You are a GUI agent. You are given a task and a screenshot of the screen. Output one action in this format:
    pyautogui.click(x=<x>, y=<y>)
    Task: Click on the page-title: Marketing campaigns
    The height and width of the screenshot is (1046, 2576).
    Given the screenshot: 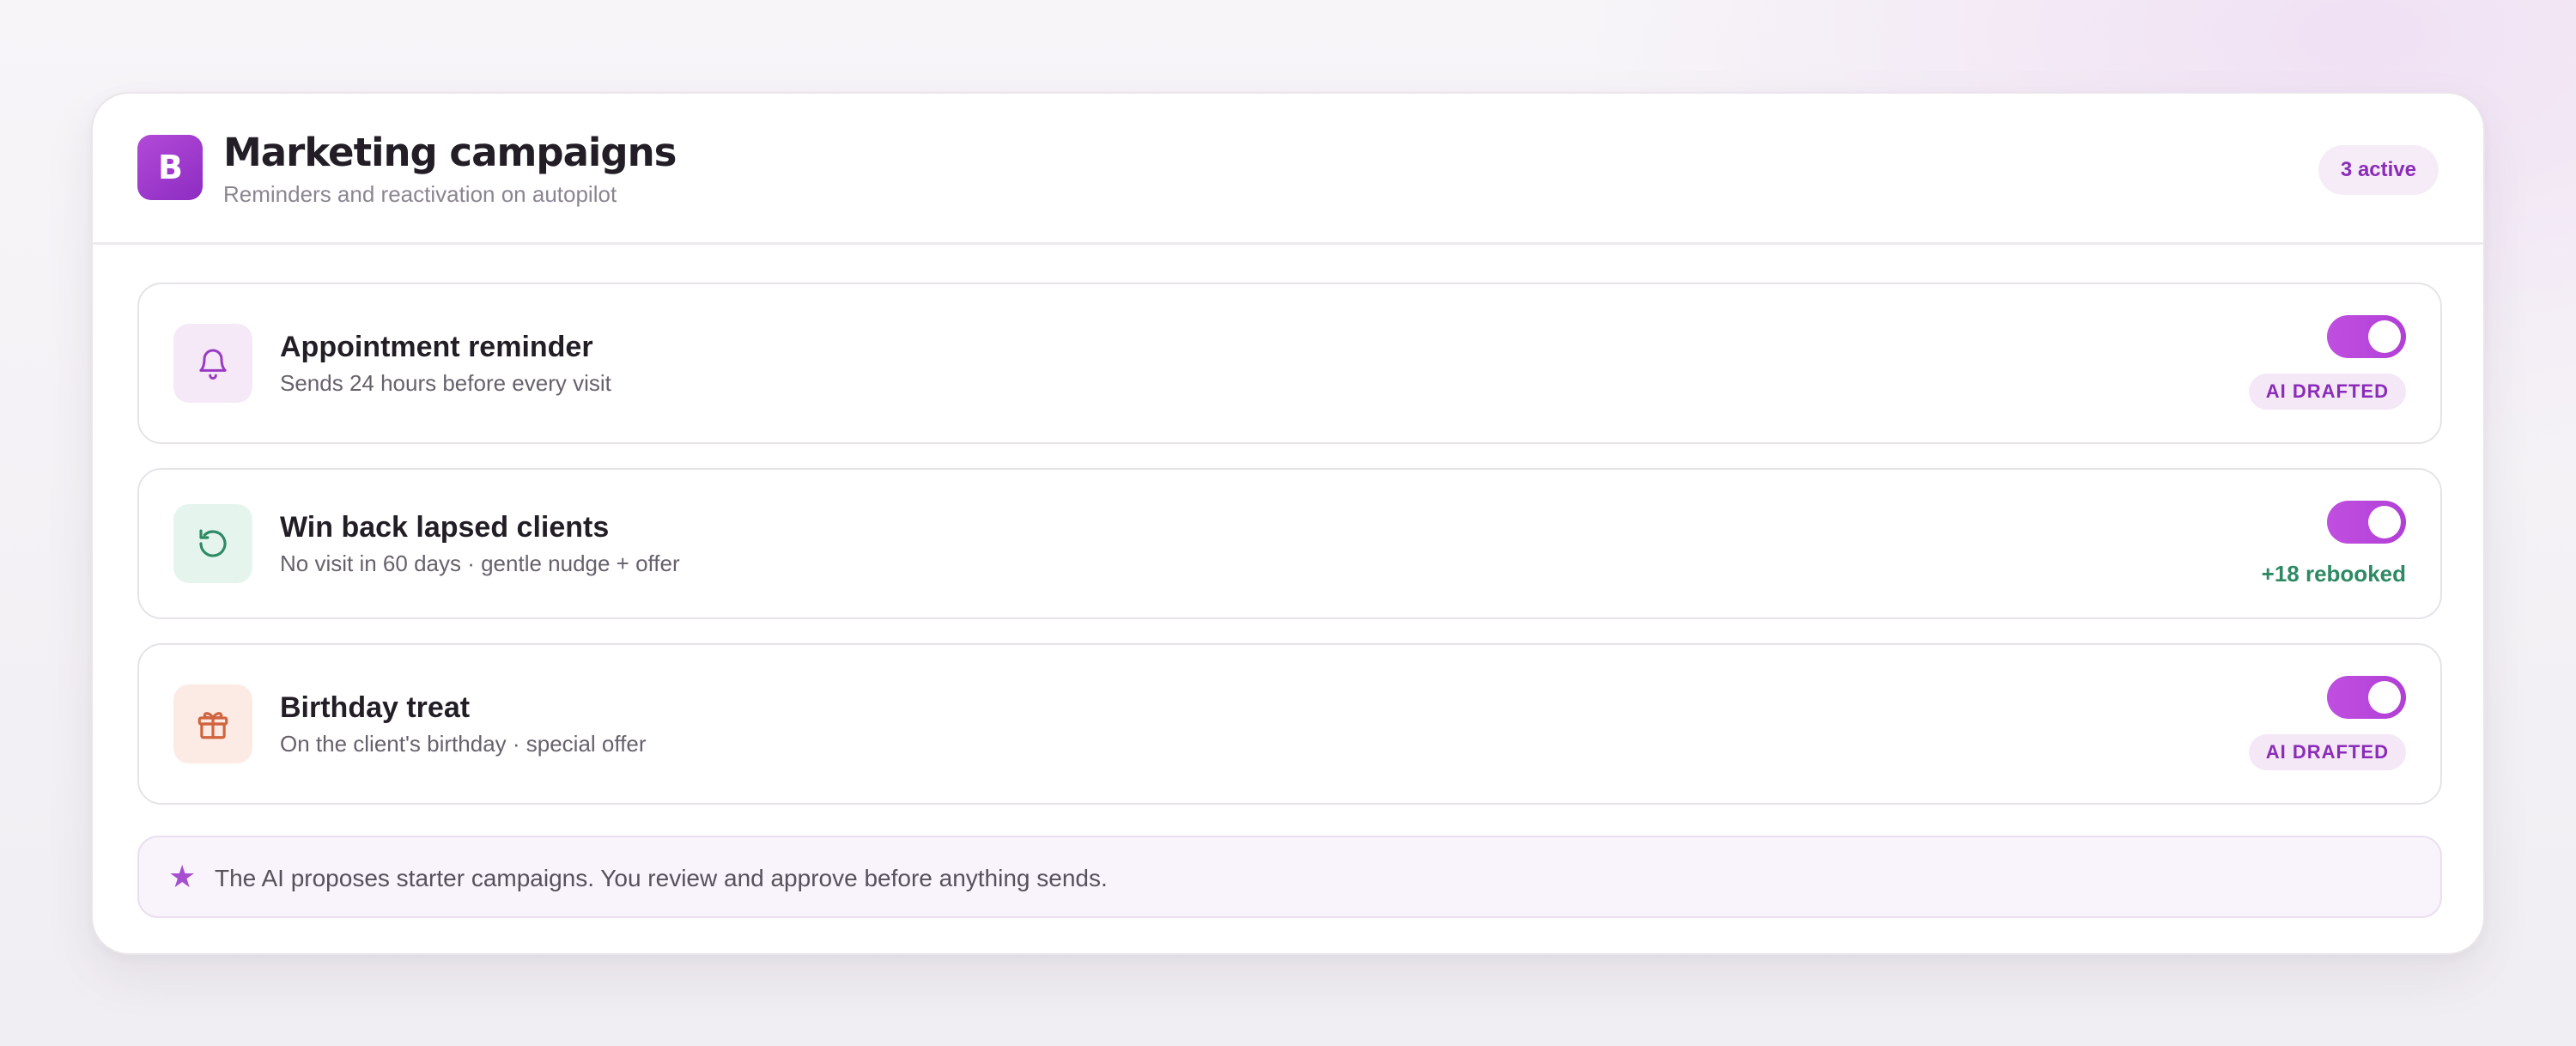 What is the action you would take?
    pyautogui.click(x=450, y=152)
    